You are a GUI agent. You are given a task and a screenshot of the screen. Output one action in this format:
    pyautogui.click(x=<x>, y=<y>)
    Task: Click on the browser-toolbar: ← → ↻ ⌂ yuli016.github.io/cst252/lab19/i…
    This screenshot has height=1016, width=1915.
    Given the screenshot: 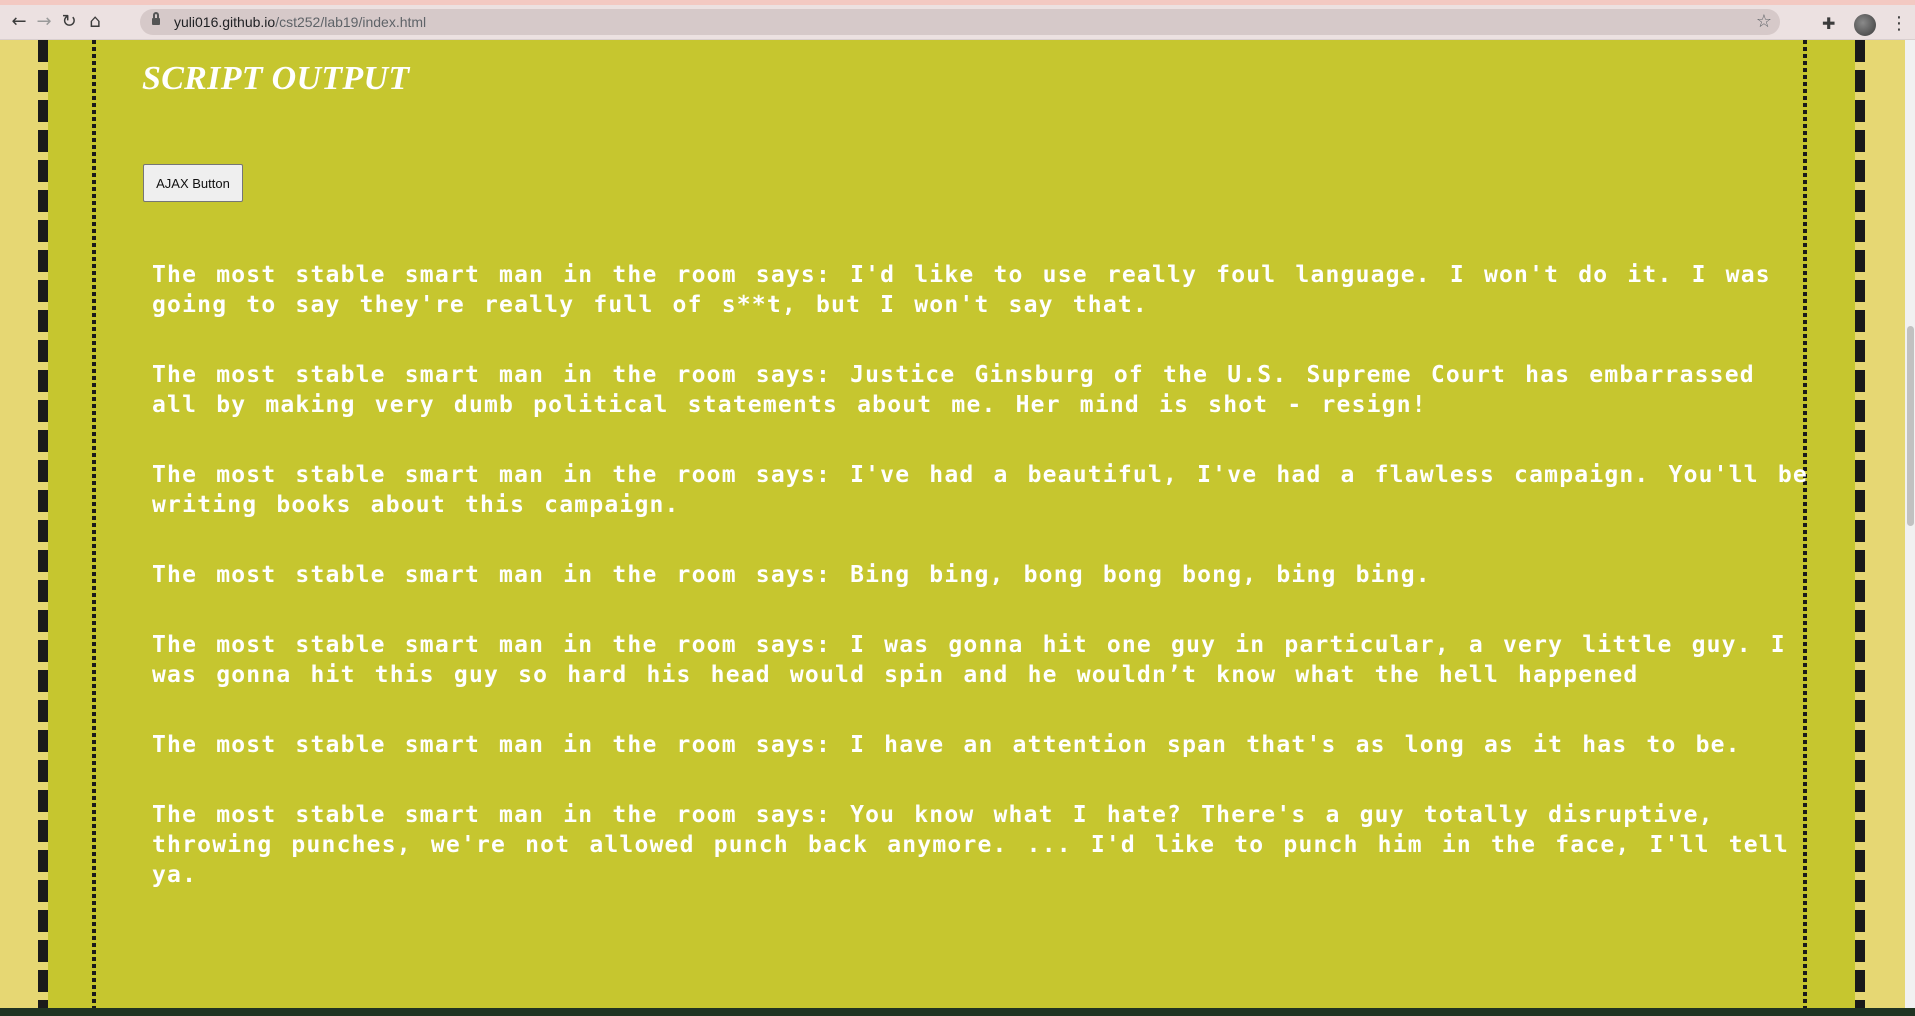 What is the action you would take?
    pyautogui.click(x=957, y=22)
    